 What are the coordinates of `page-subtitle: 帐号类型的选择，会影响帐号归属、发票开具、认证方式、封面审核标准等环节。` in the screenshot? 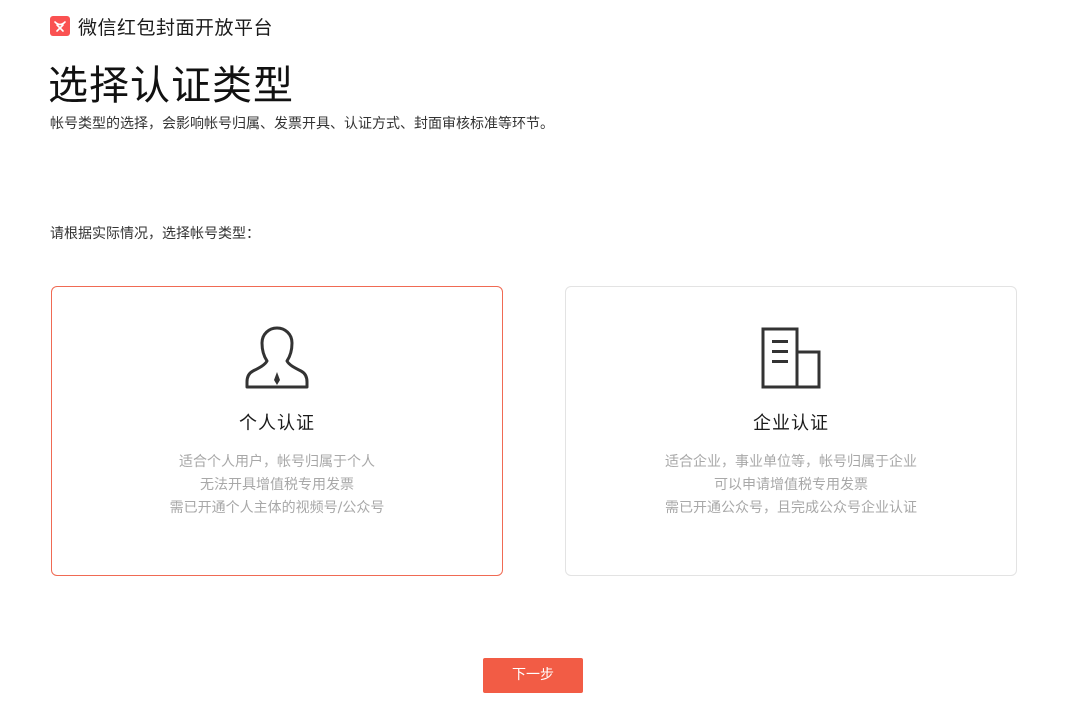 It's located at (302, 124).